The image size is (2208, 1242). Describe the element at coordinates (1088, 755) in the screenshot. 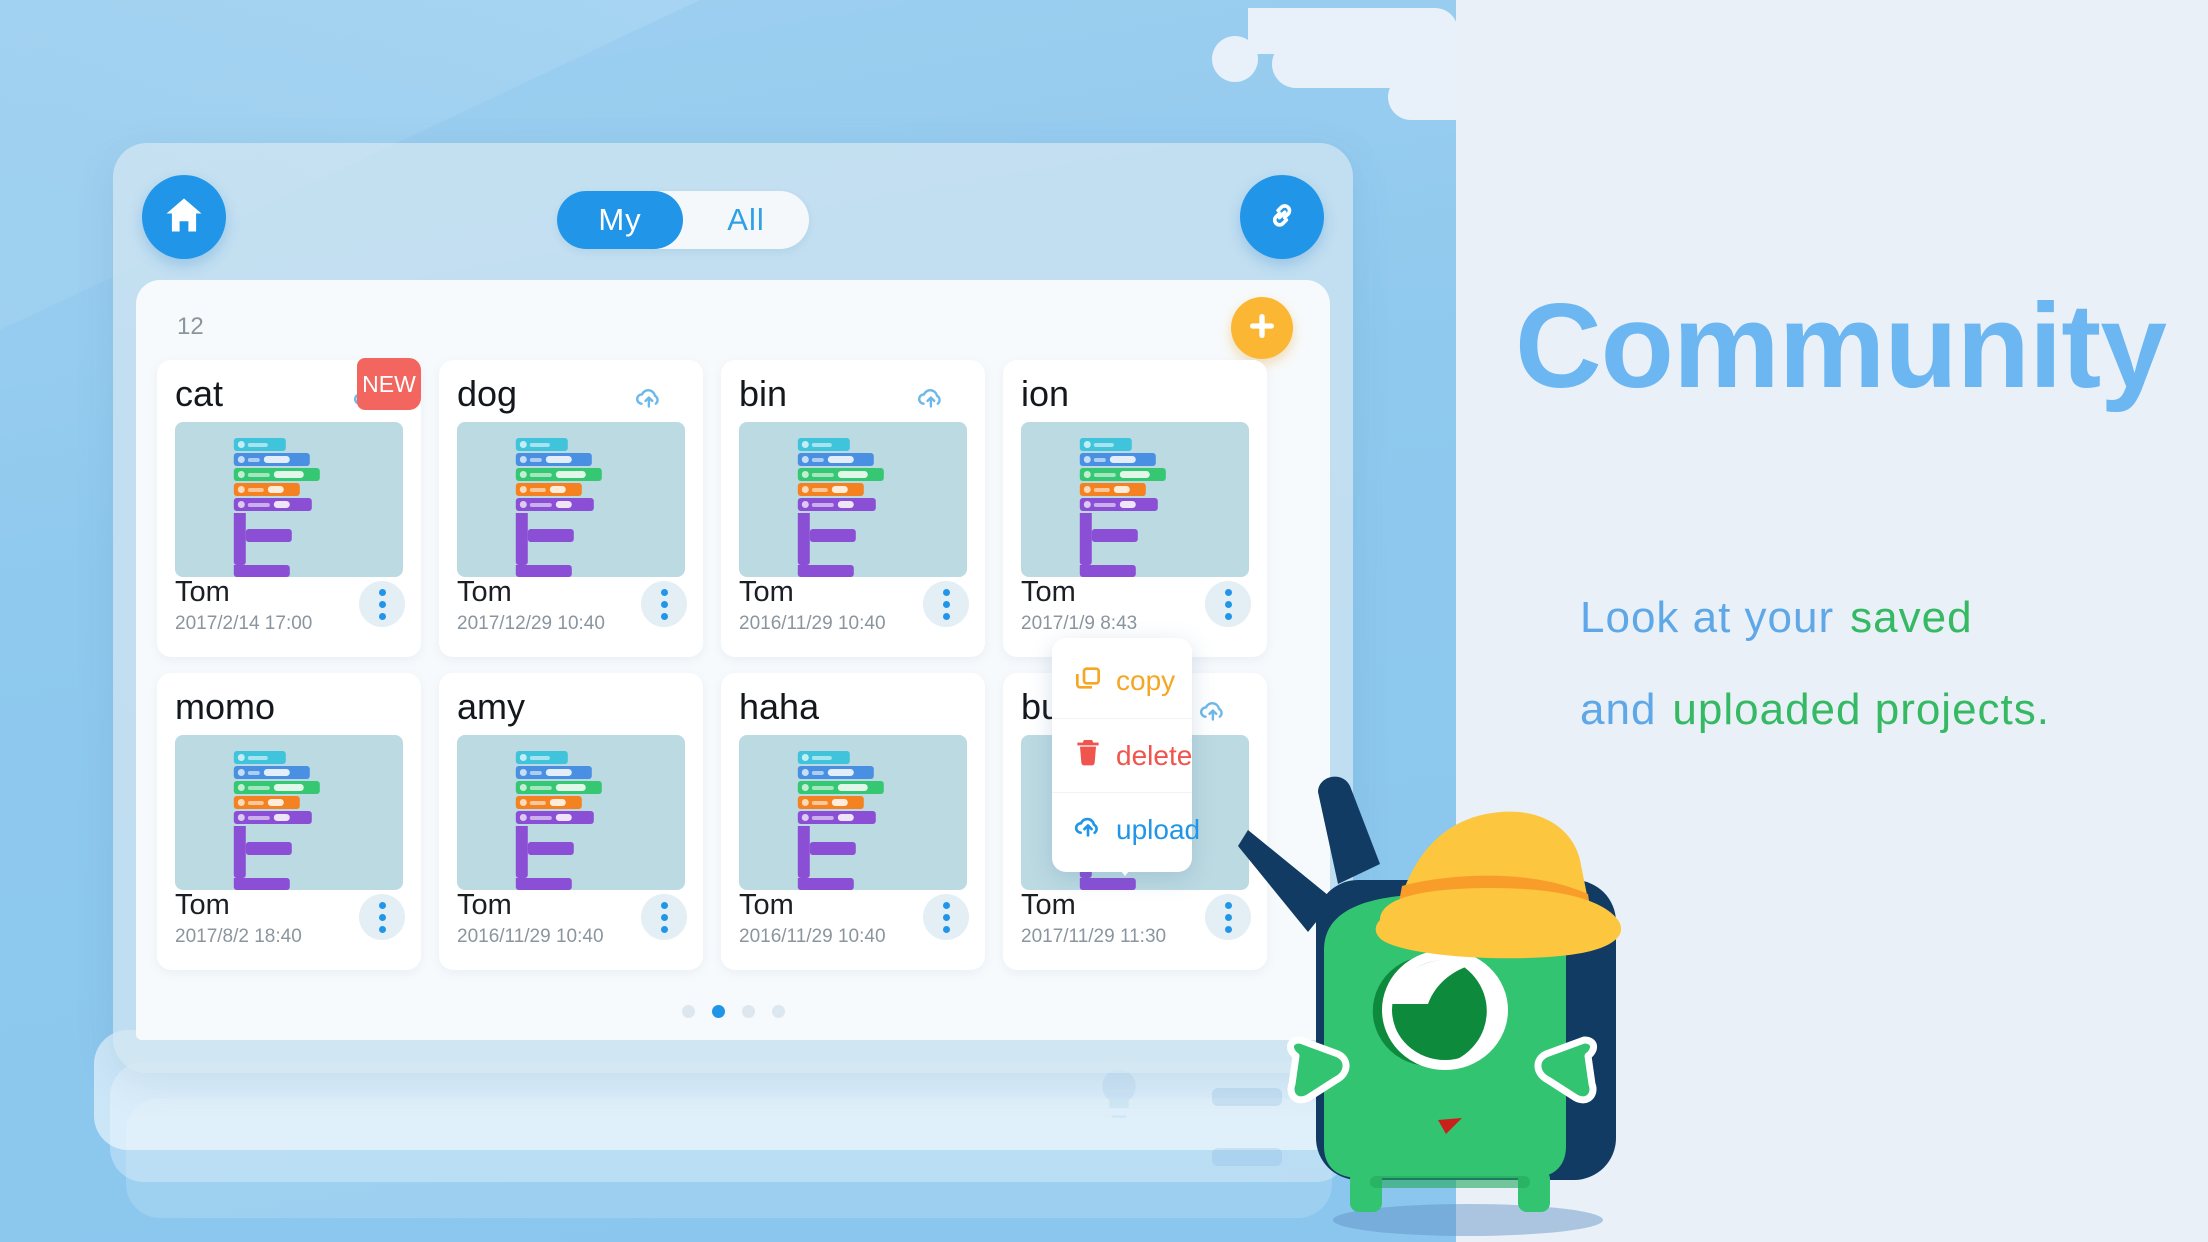

I see `trash-icon` at that location.